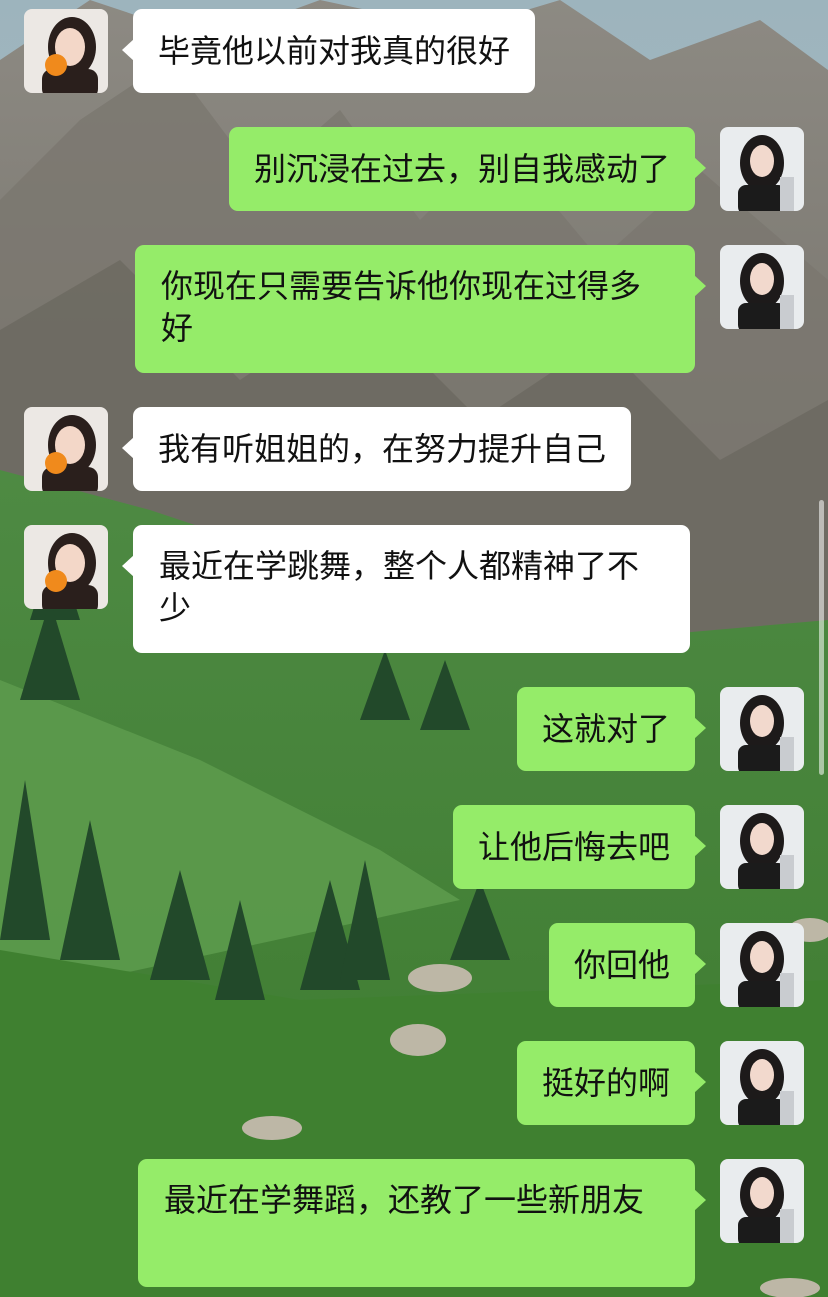  What do you see at coordinates (404, 1200) in the screenshot?
I see `message-text: 最近在学舞蹈，还教了一些新朋友` at bounding box center [404, 1200].